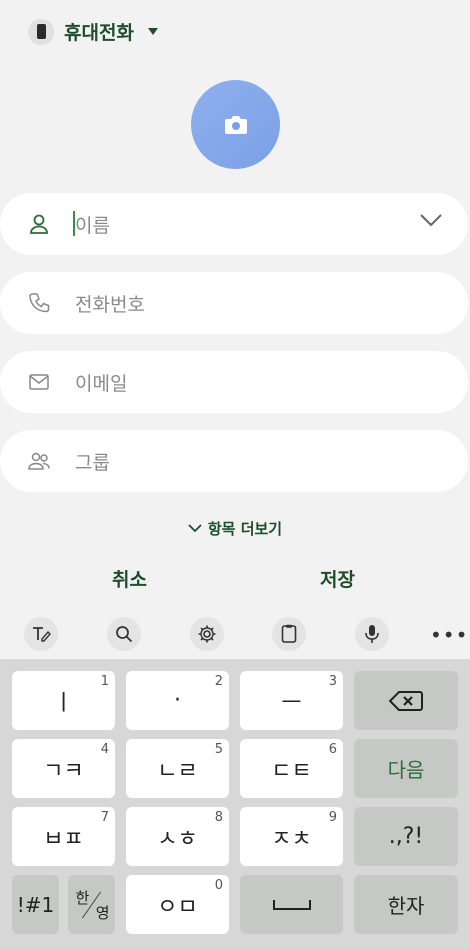  I want to click on key-label: ㅂㅍ, so click(63, 839).